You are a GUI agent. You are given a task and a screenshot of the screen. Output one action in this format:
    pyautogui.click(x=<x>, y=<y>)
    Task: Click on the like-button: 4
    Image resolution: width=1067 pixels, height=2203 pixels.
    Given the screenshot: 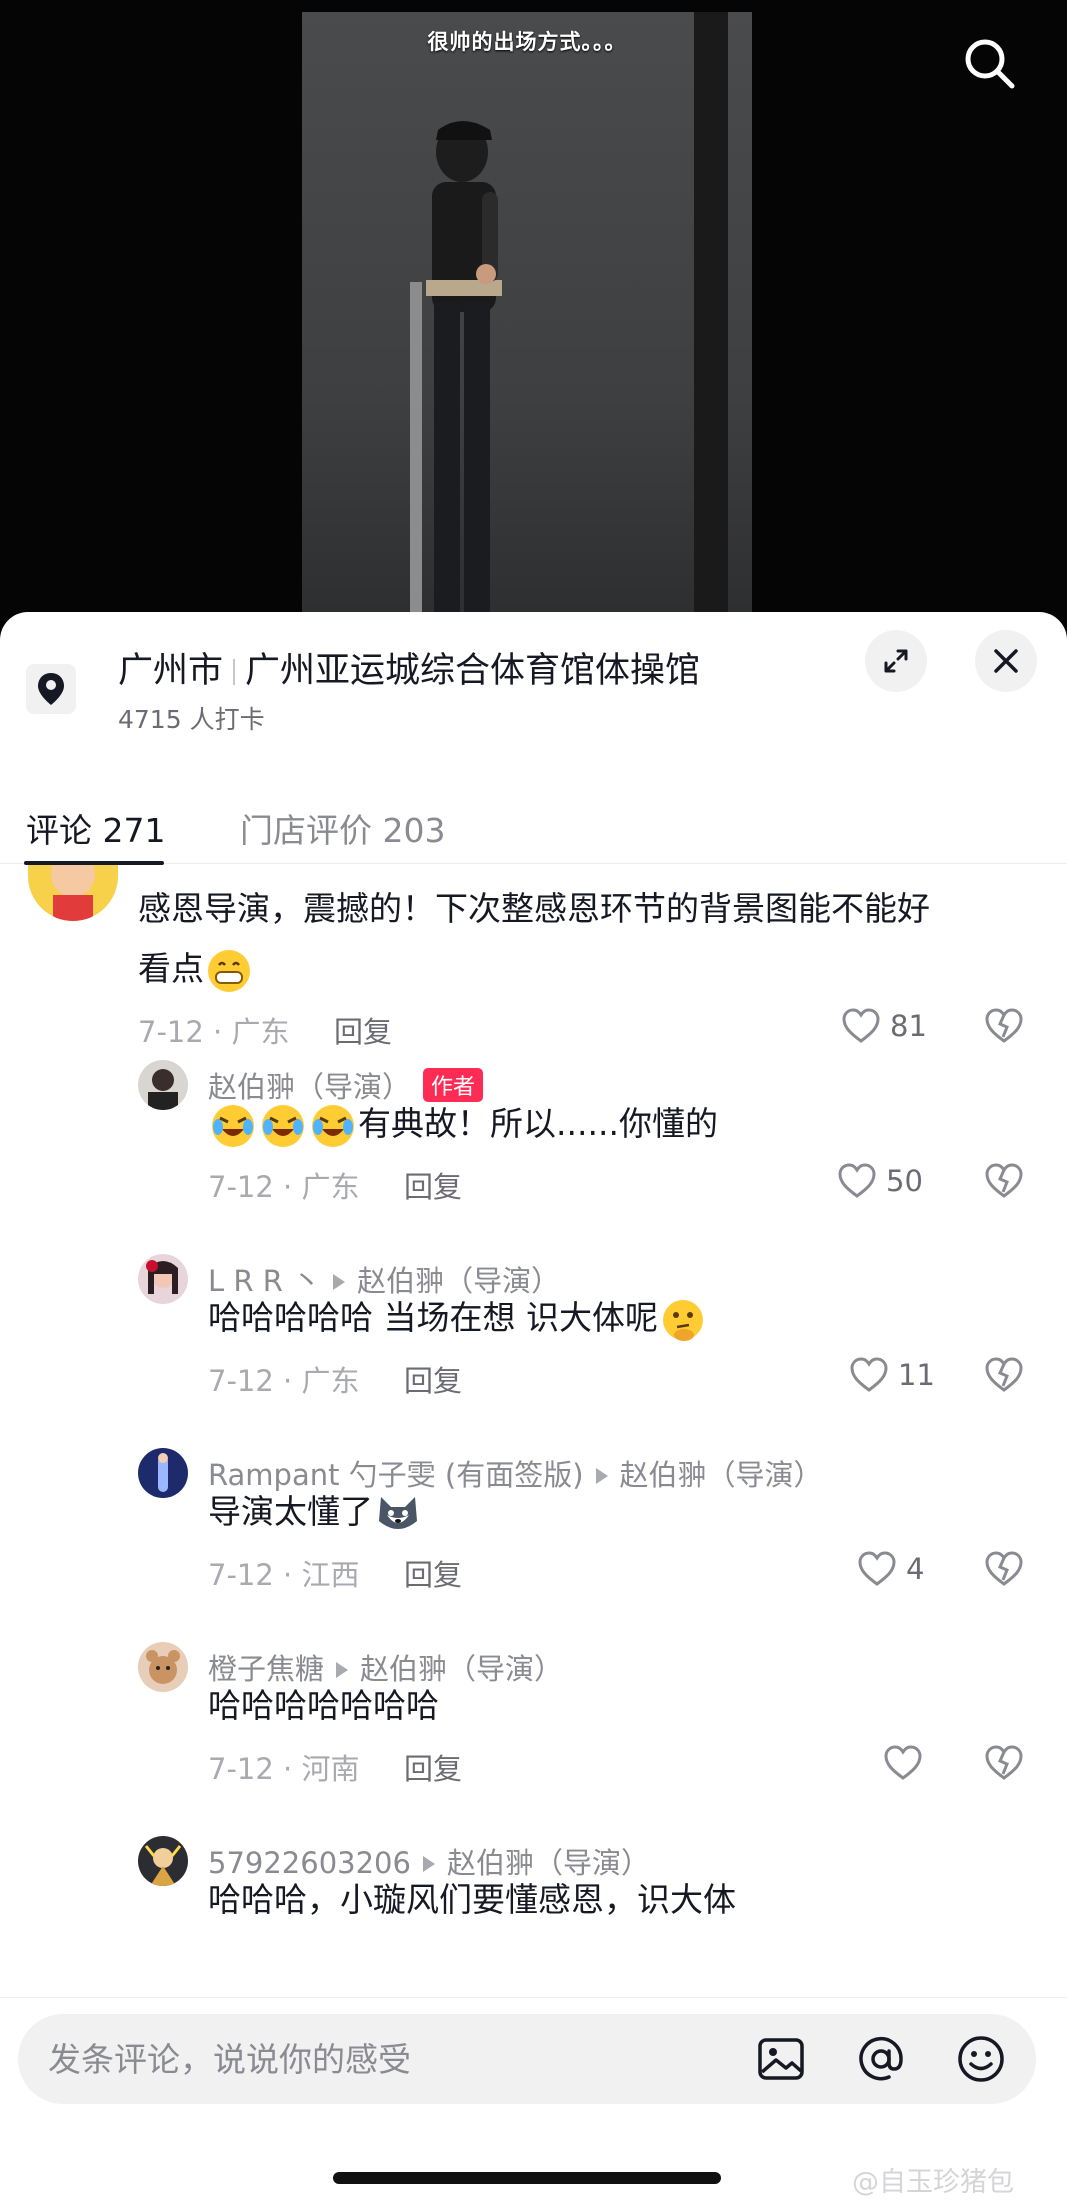 What is the action you would take?
    pyautogui.click(x=890, y=1569)
    